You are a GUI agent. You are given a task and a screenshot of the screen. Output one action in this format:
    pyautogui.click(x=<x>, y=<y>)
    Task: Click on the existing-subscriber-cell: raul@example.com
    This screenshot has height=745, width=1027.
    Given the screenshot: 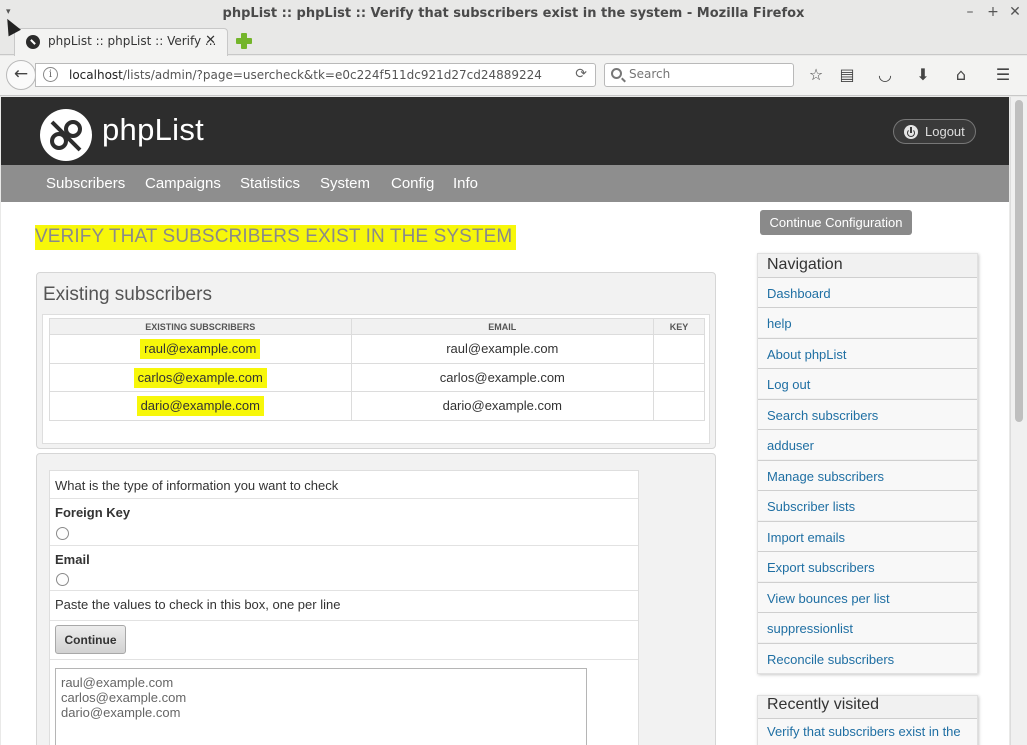 What is the action you would take?
    pyautogui.click(x=200, y=349)
    